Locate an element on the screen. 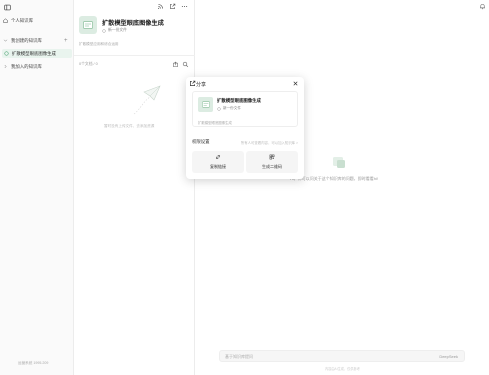  permission-setting: 所有人可查看内容，可以加入知识库 > is located at coordinates (269, 142).